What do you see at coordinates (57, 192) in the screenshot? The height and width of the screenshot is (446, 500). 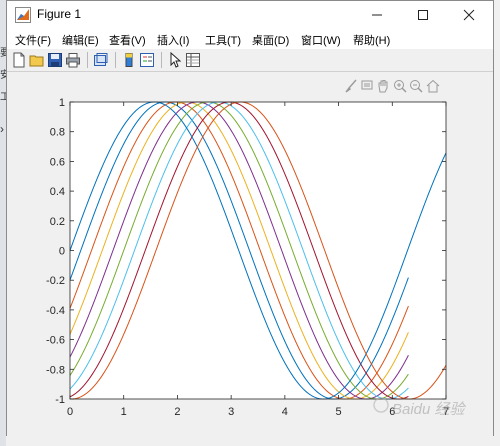 I see `y-tick-label: 0.4` at bounding box center [57, 192].